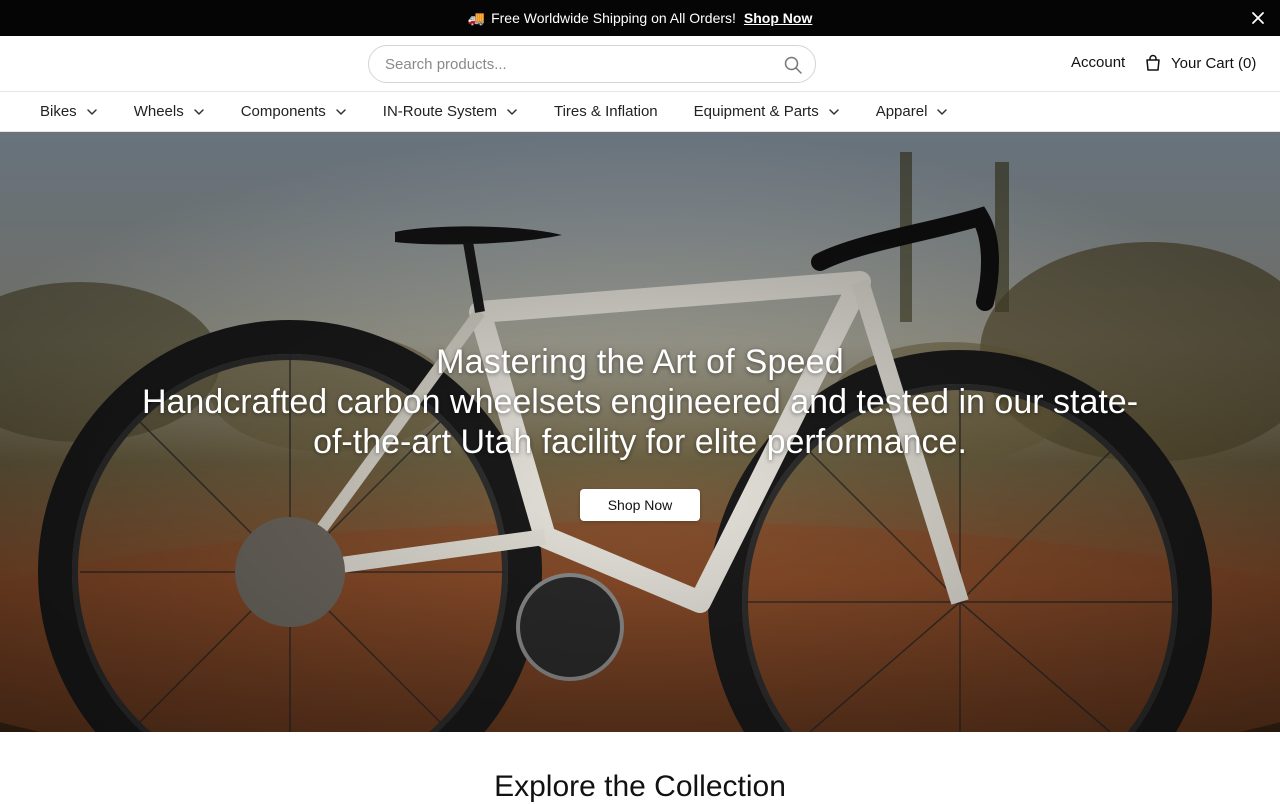  What do you see at coordinates (58, 111) in the screenshot?
I see `nav-item-label: Bikes` at bounding box center [58, 111].